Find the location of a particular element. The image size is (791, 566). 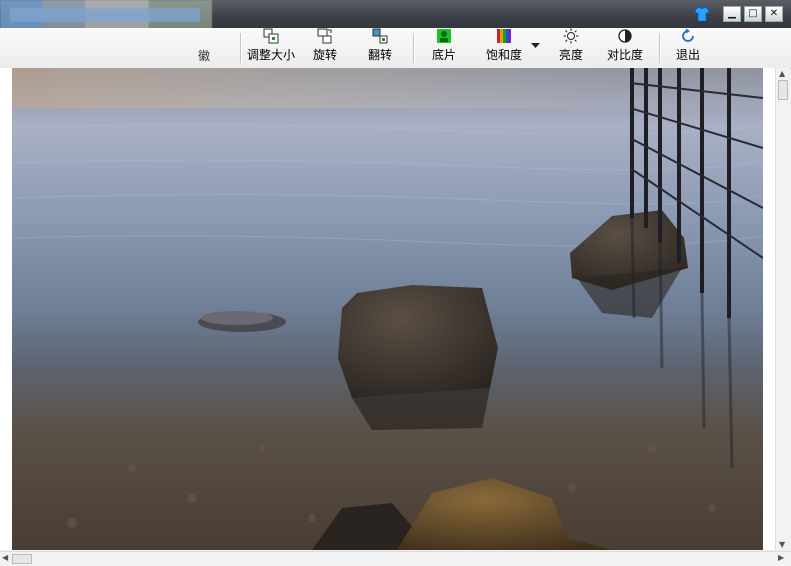

brightness-button: 亮度 is located at coordinates (571, 48).